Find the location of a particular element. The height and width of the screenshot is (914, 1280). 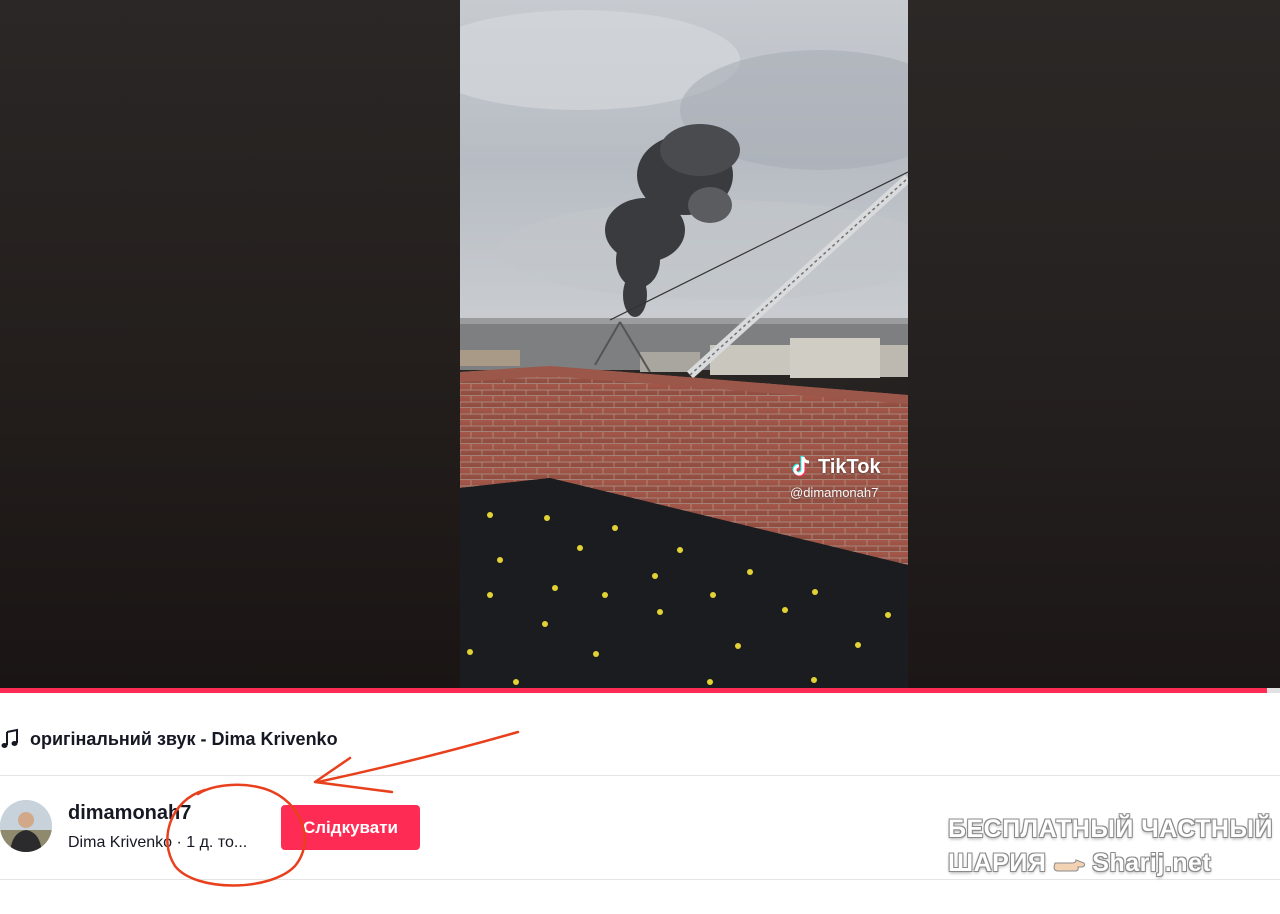

tiktok-logo-icon is located at coordinates (801, 467).